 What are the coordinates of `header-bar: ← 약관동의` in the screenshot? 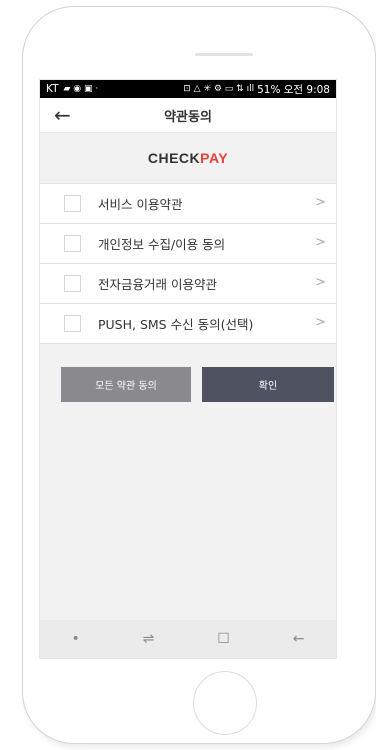 It's located at (188, 115).